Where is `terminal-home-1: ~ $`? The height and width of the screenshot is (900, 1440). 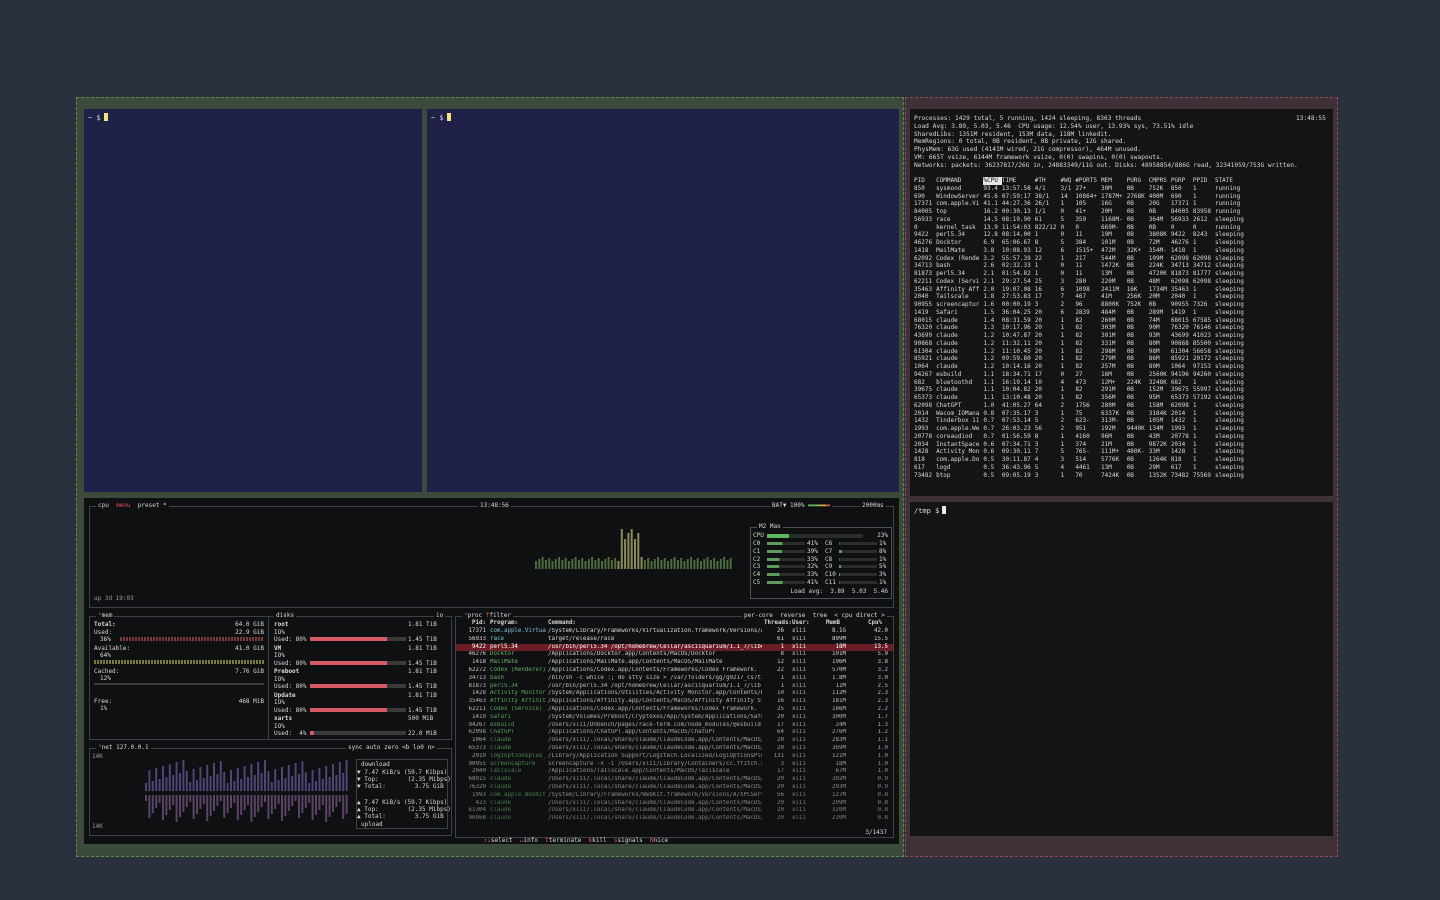
terminal-home-1: ~ $ is located at coordinates (253, 300).